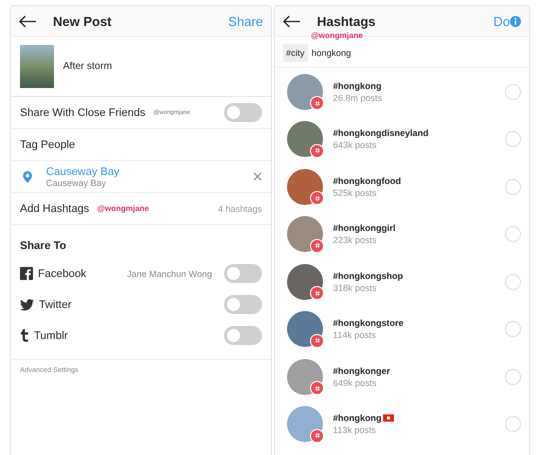 The image size is (537, 455). What do you see at coordinates (355, 430) in the screenshot?
I see `post-count: 113k posts` at bounding box center [355, 430].